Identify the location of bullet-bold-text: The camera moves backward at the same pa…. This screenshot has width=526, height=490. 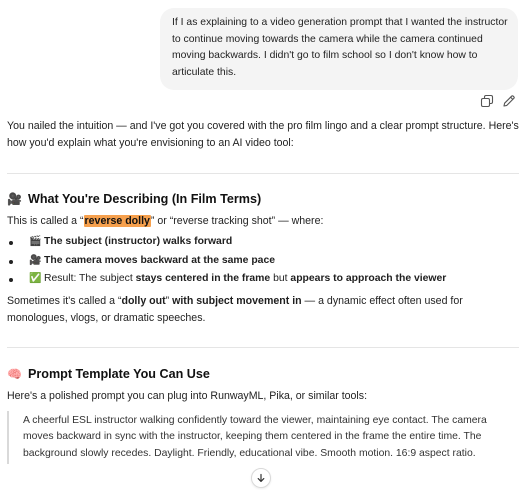
(160, 260).